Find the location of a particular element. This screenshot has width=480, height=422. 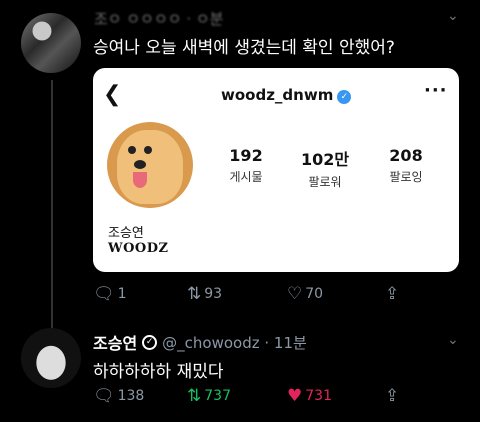

display-name: 조승연 is located at coordinates (115, 342).